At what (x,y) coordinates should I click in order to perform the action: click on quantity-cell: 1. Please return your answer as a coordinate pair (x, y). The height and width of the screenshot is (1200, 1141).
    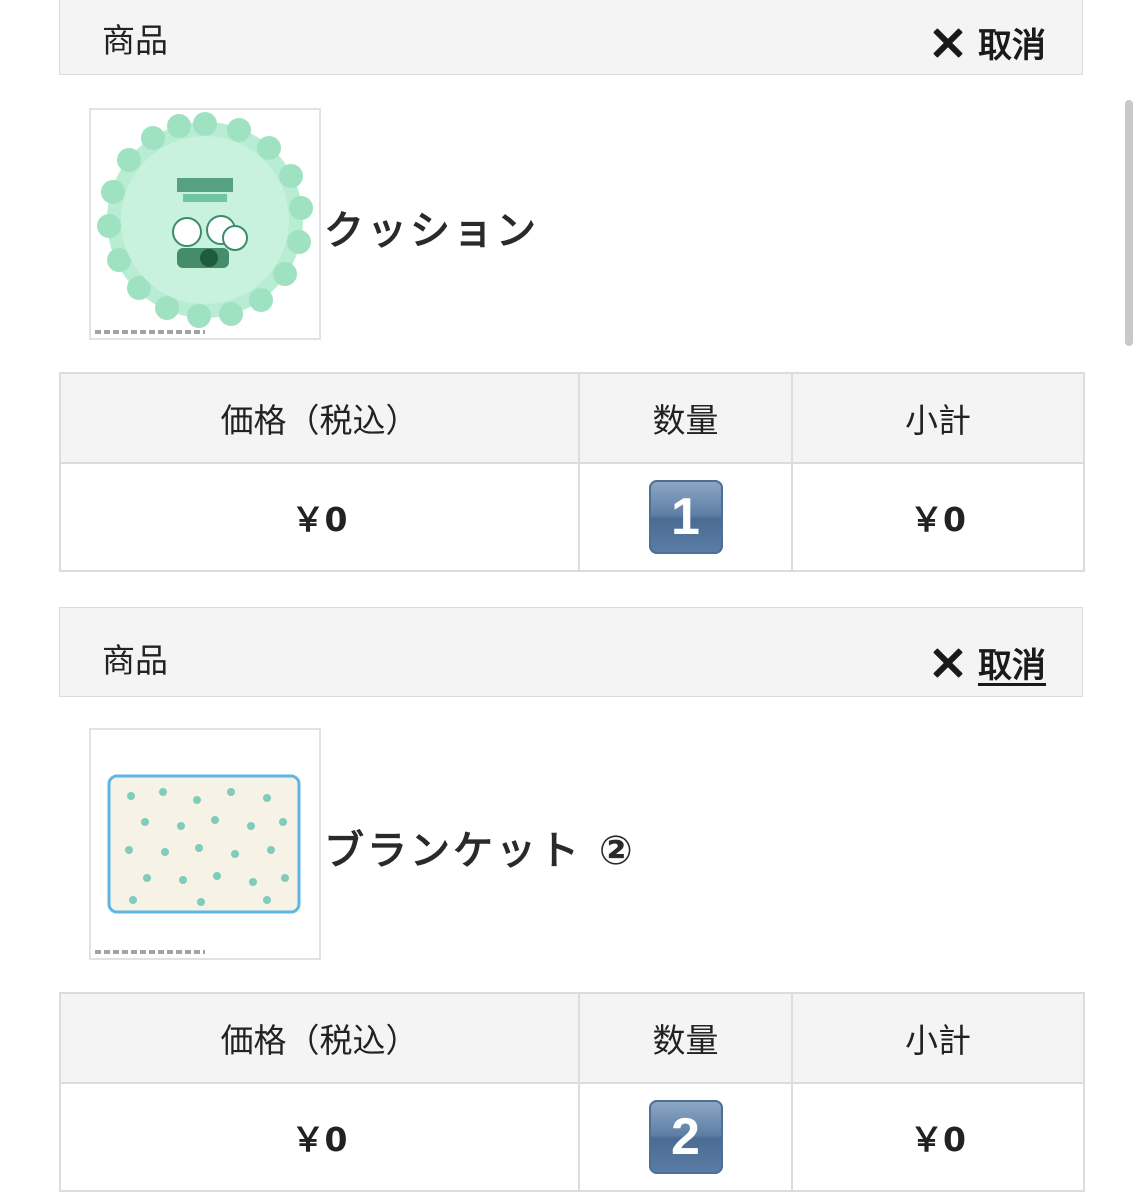
    Looking at the image, I should click on (685, 517).